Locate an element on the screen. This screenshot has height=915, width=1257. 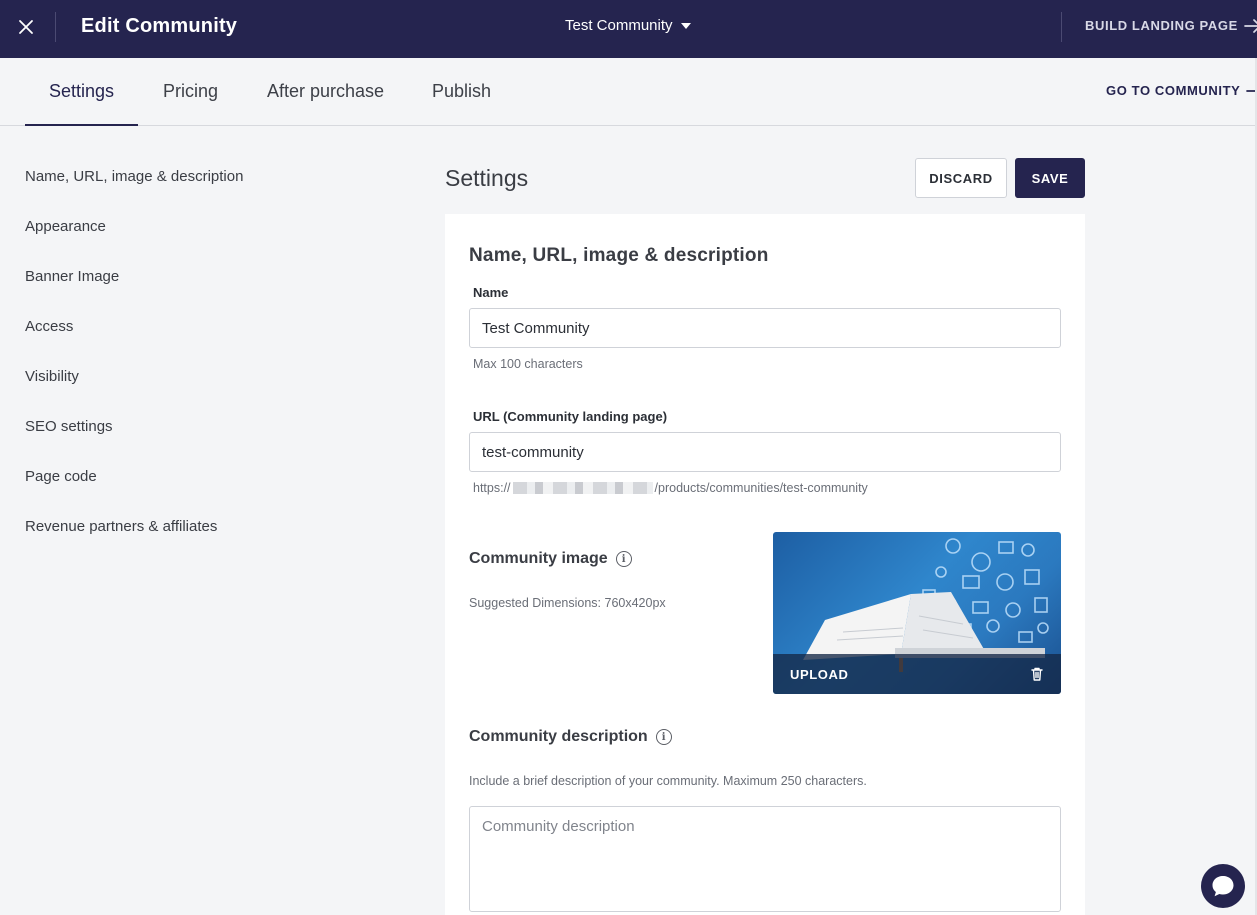
sidebar-item-appearance: Appearance is located at coordinates (134, 243).